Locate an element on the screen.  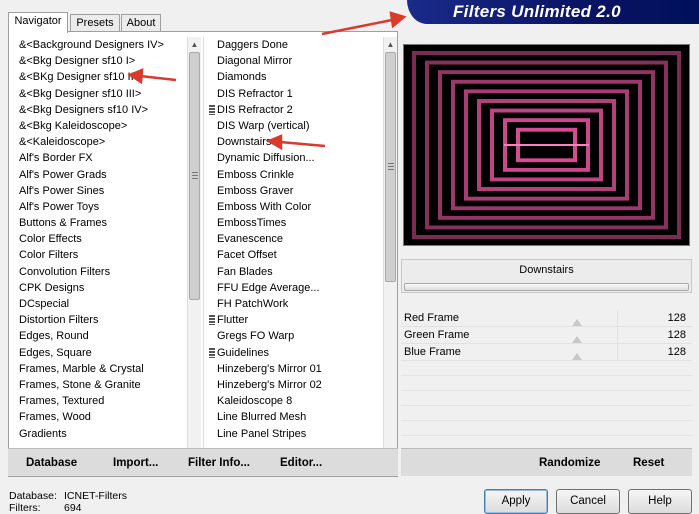
category-item: Frames, Wood is located at coordinates (97, 417).